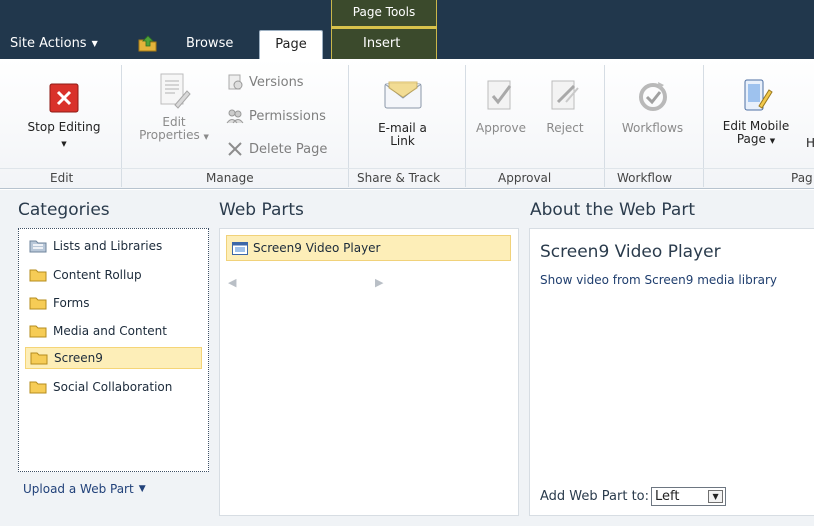  I want to click on category-label: Forms, so click(71, 303).